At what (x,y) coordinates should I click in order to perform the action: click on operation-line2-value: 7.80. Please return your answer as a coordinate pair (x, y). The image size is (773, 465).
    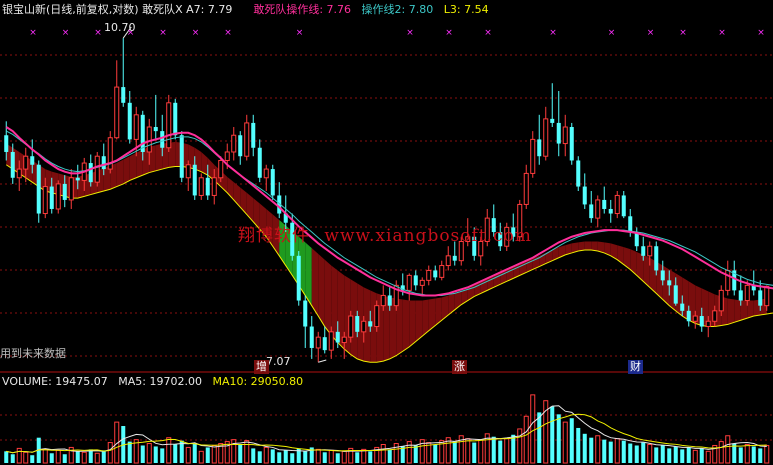
    Looking at the image, I should click on (421, 9).